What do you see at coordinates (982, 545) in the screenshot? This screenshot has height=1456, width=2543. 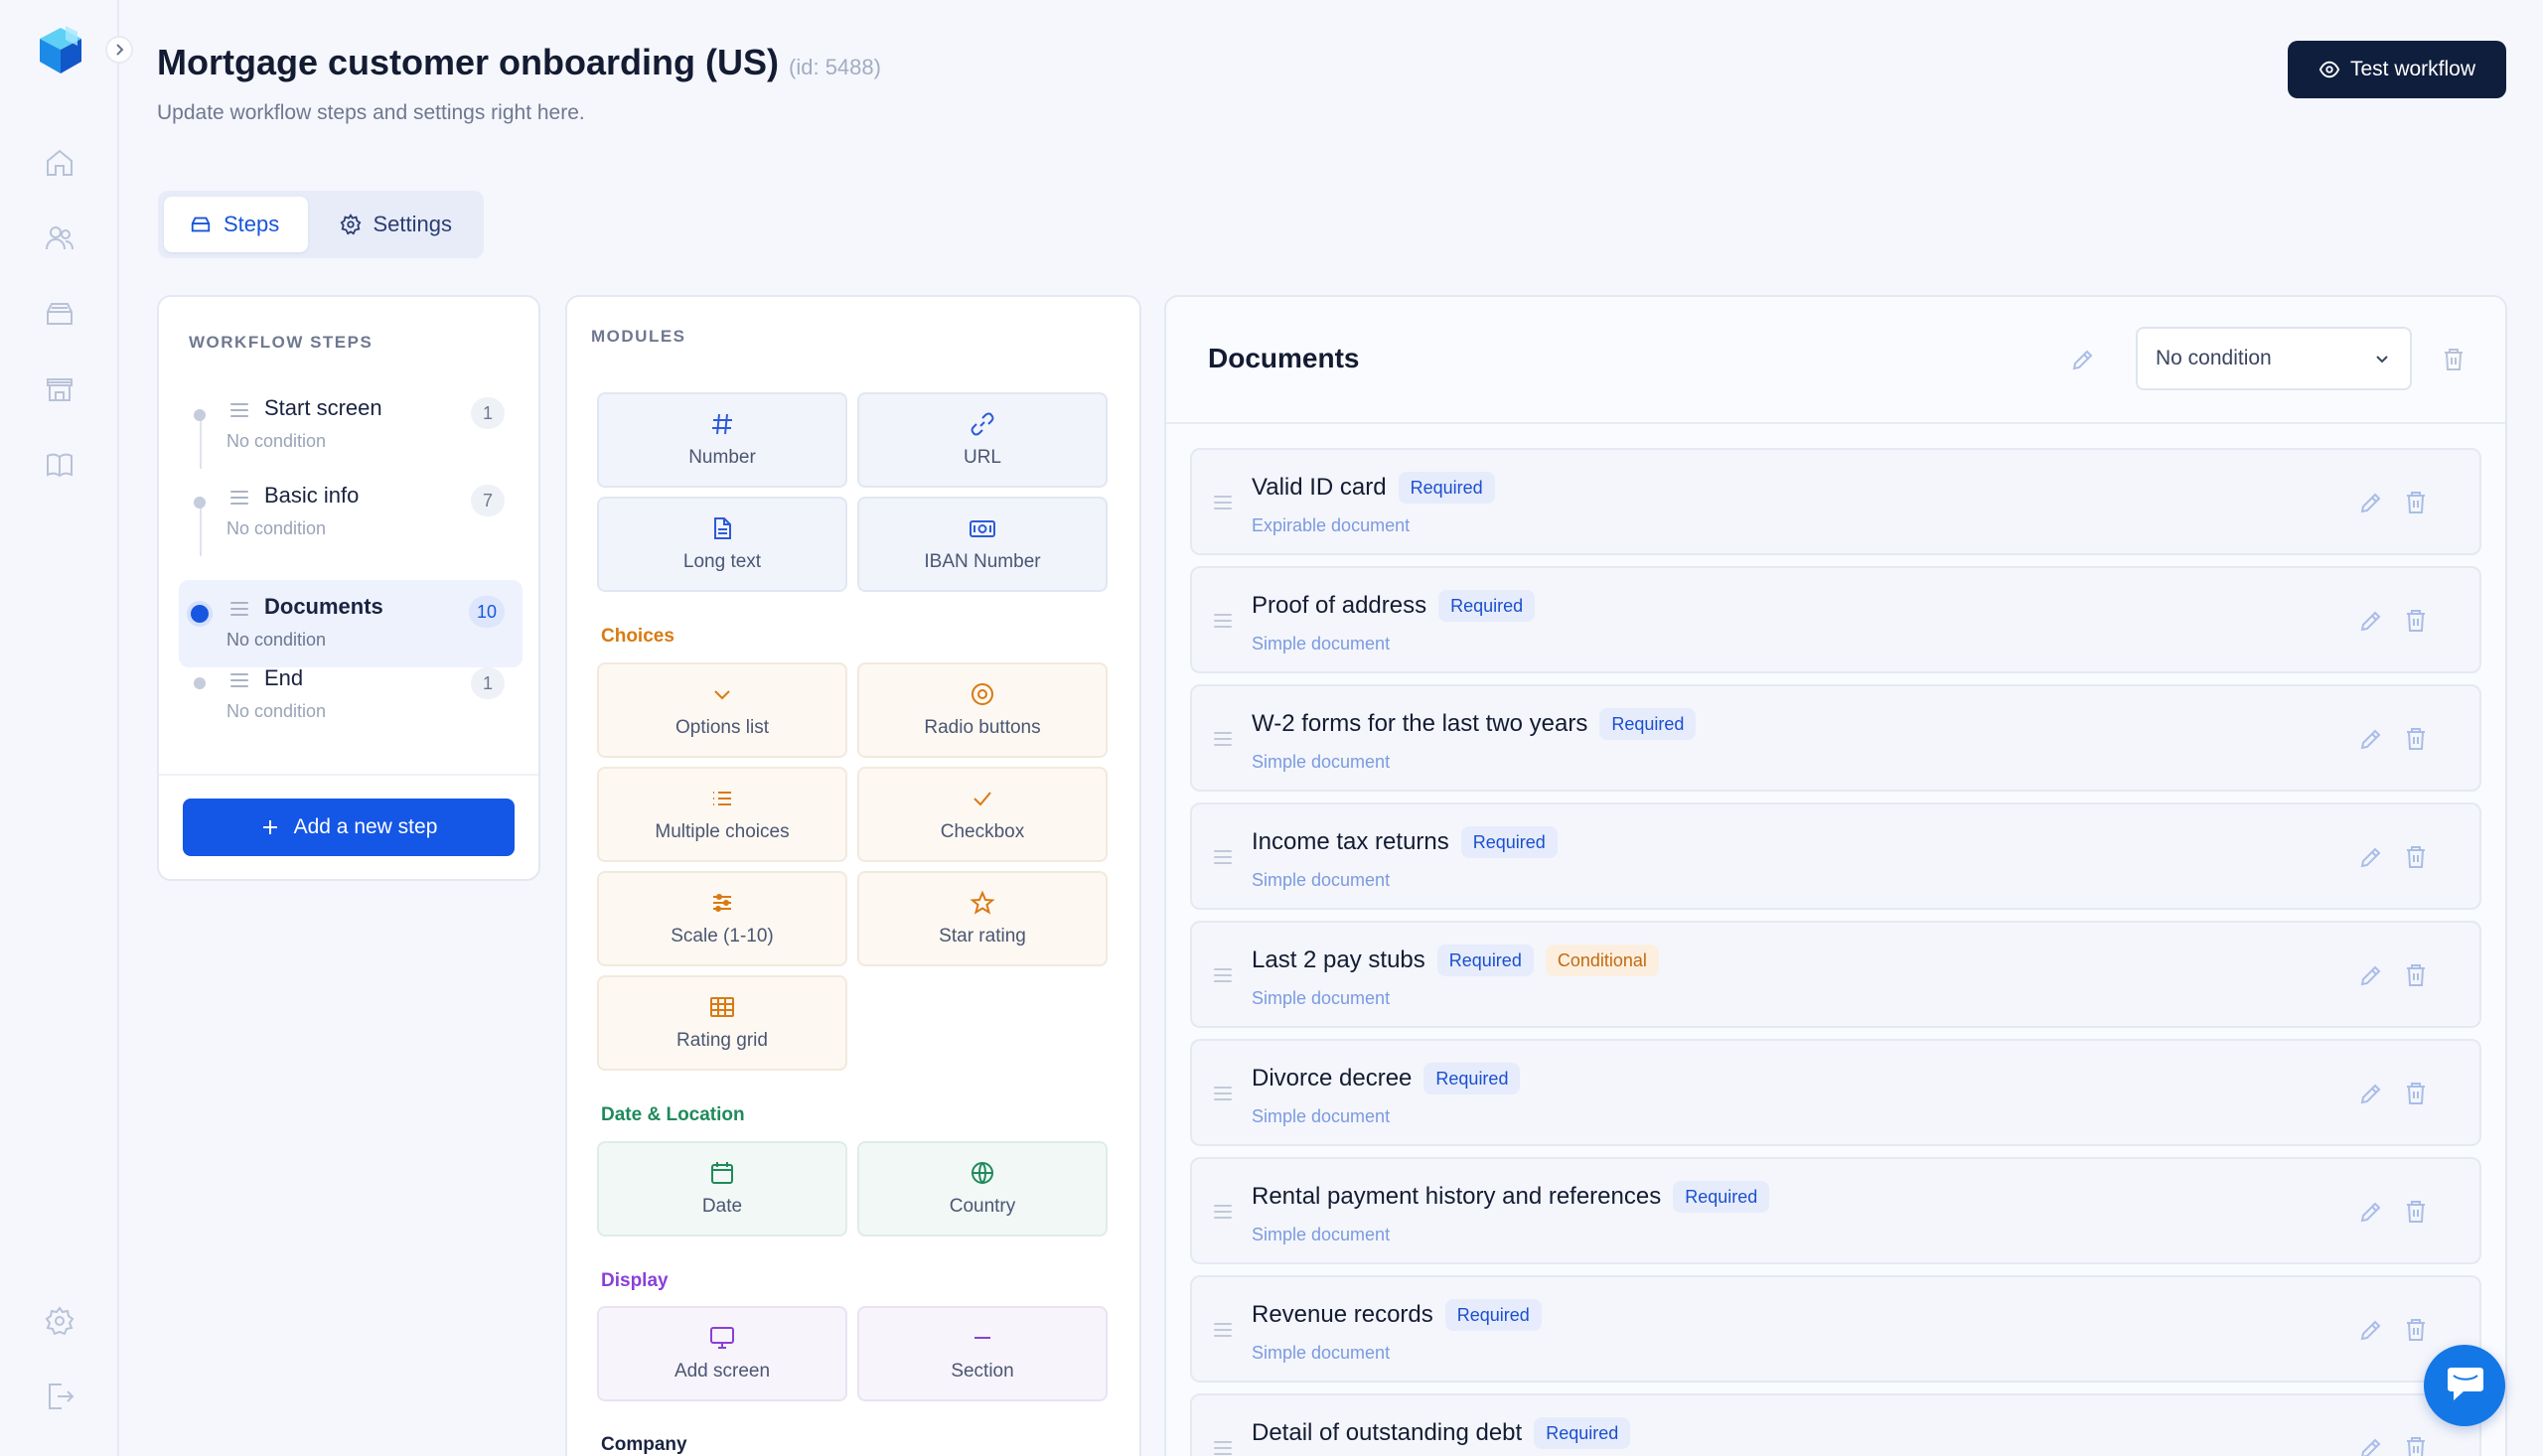 I see `module-iban: IBAN Number` at bounding box center [982, 545].